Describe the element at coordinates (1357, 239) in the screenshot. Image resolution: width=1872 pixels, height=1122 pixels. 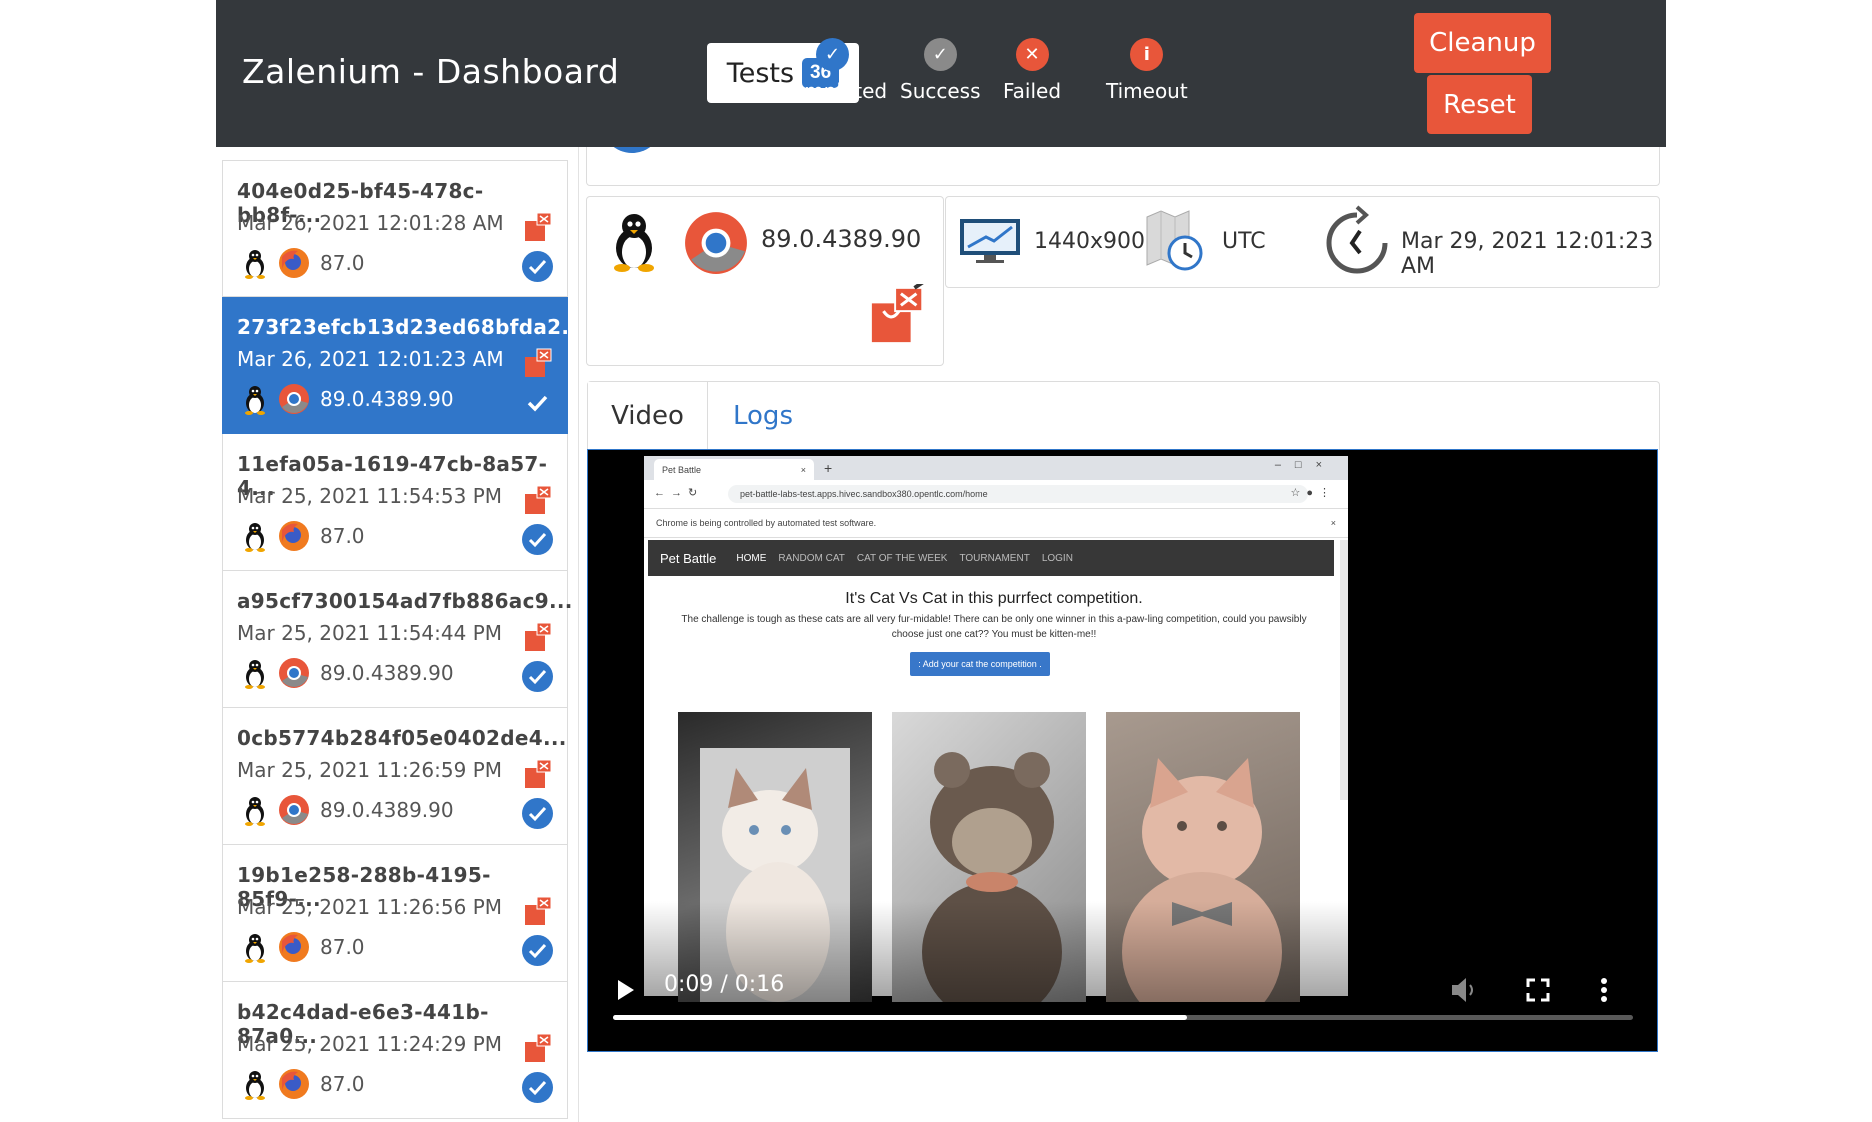
I see `retention-clock-icon` at that location.